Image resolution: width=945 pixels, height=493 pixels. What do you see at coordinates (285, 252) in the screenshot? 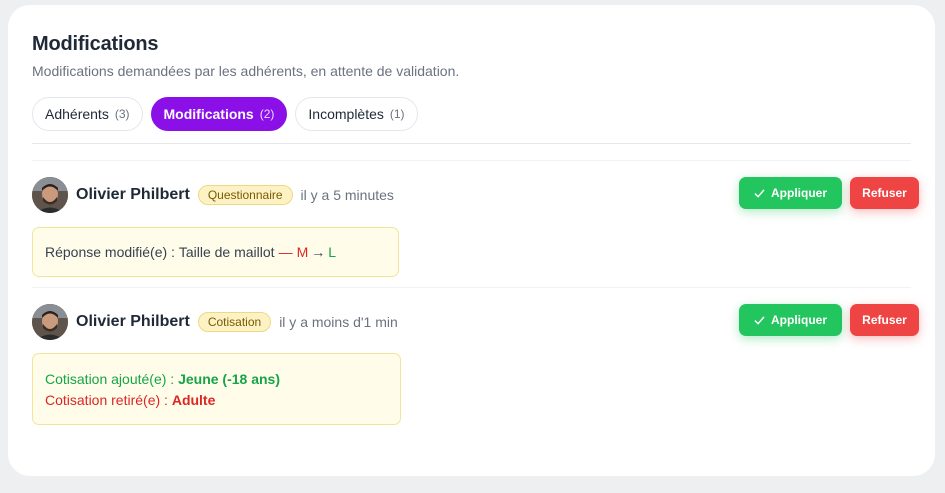
I see `change-dash: —` at bounding box center [285, 252].